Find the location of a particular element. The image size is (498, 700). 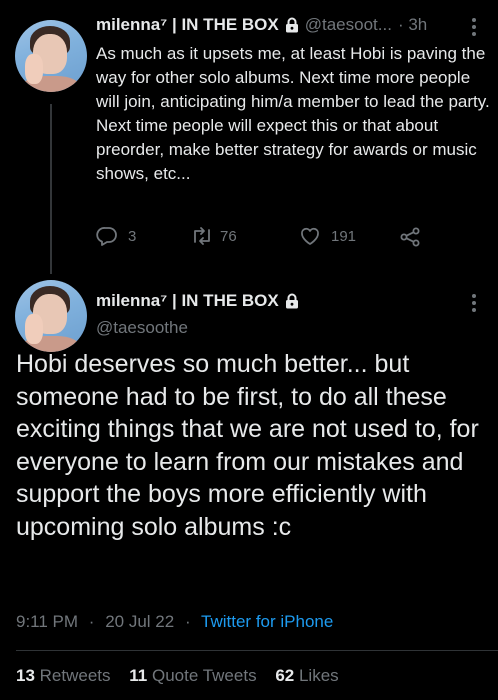

tweet-meta: 9:11 PM · 20 Jul 22 · Twitter for iPhone is located at coordinates (174, 622).